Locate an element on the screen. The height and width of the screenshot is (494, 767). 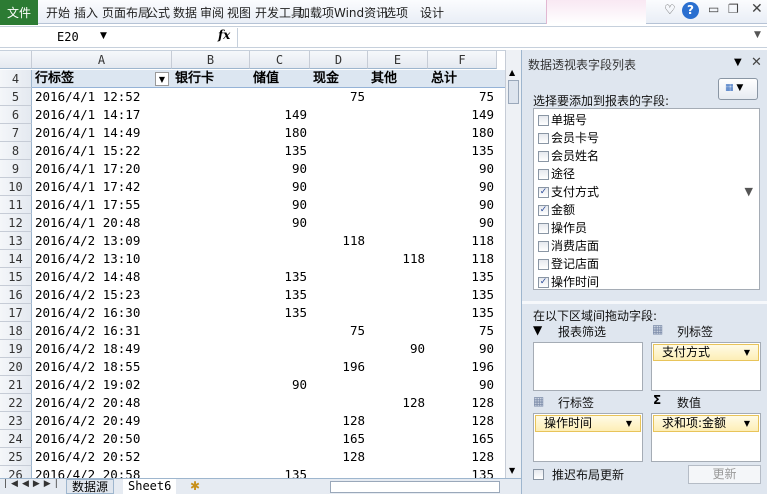
formula-input is located at coordinates (493, 37).